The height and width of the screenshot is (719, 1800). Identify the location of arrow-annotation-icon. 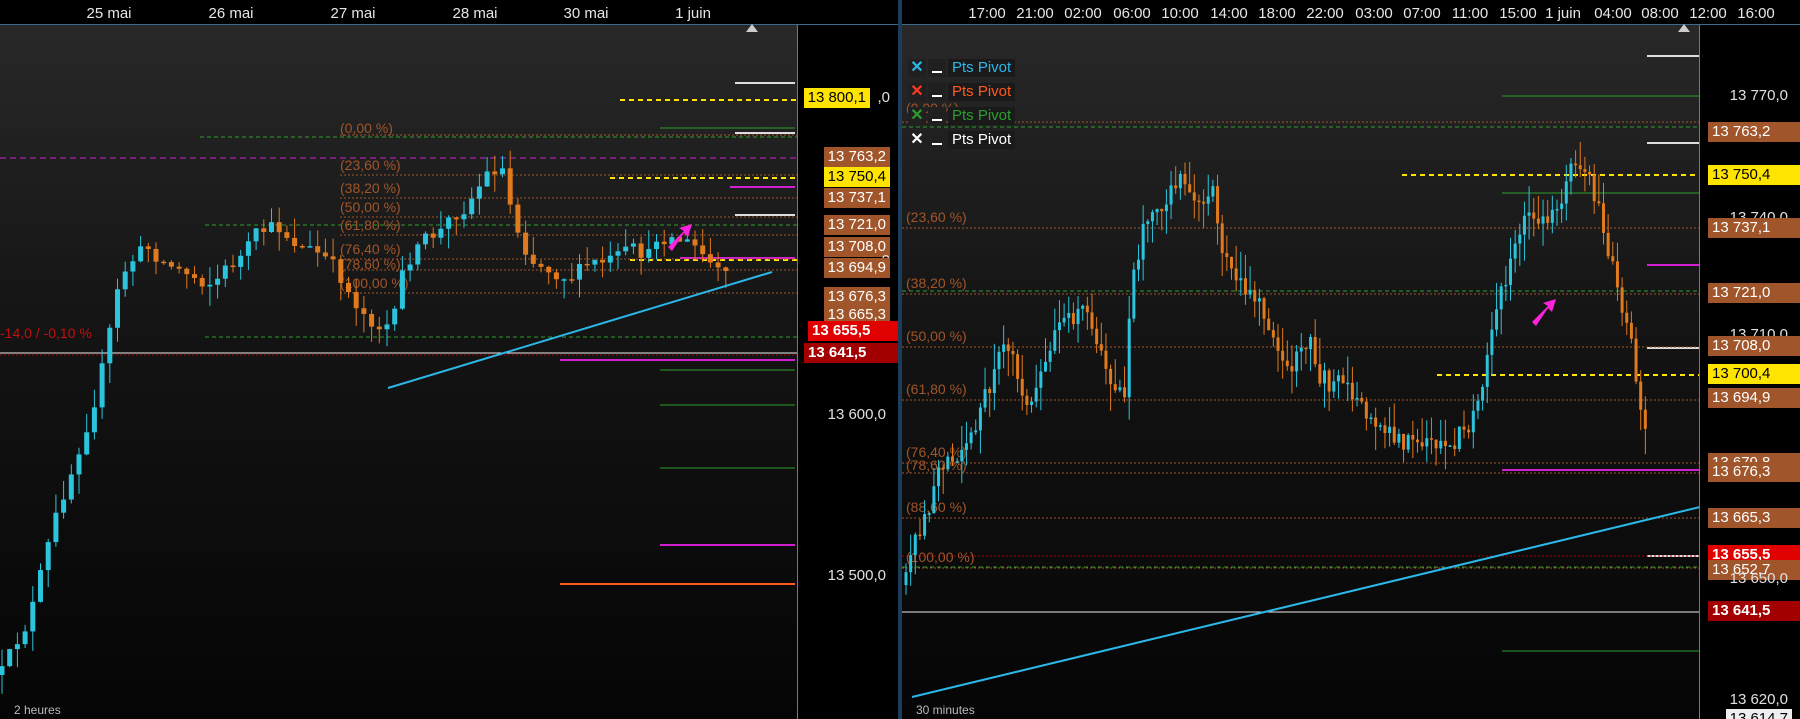
(1544, 312).